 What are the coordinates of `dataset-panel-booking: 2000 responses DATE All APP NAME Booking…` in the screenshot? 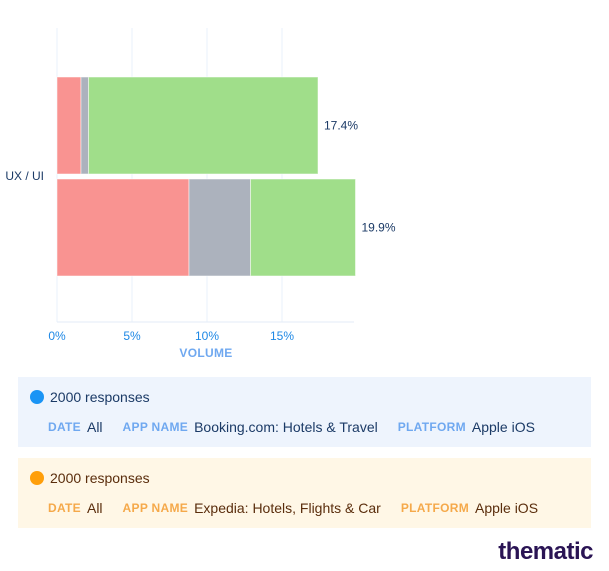 It's located at (304, 412).